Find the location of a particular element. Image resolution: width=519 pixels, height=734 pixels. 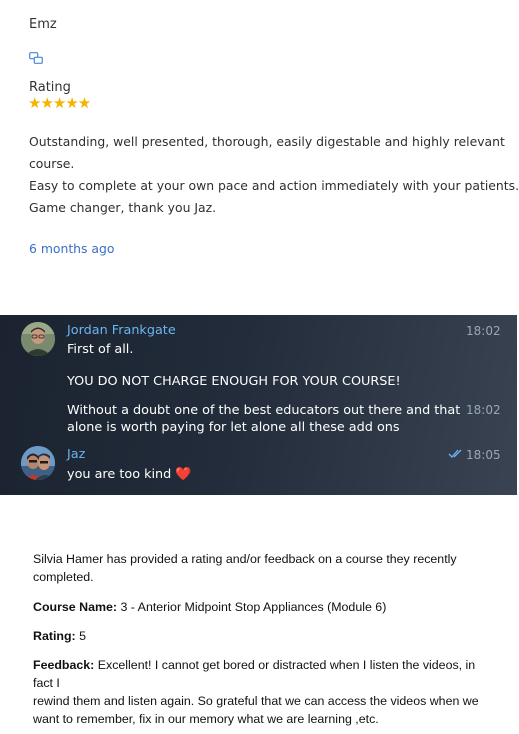

rating-label: Rating is located at coordinates (50, 87).